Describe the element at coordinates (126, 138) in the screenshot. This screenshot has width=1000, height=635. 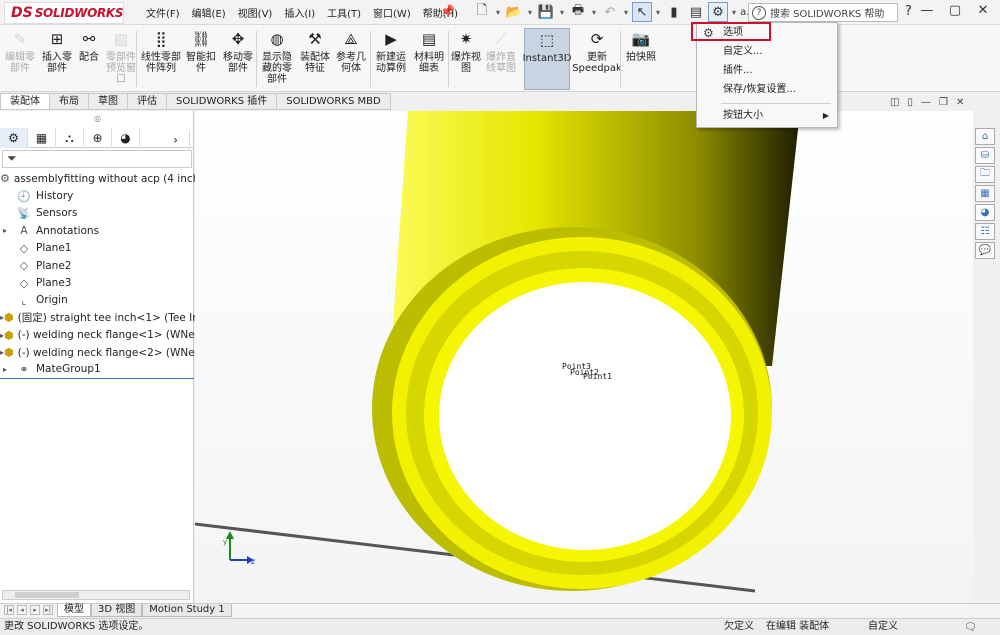
I see `display-manager-tab-icon: ◕` at that location.